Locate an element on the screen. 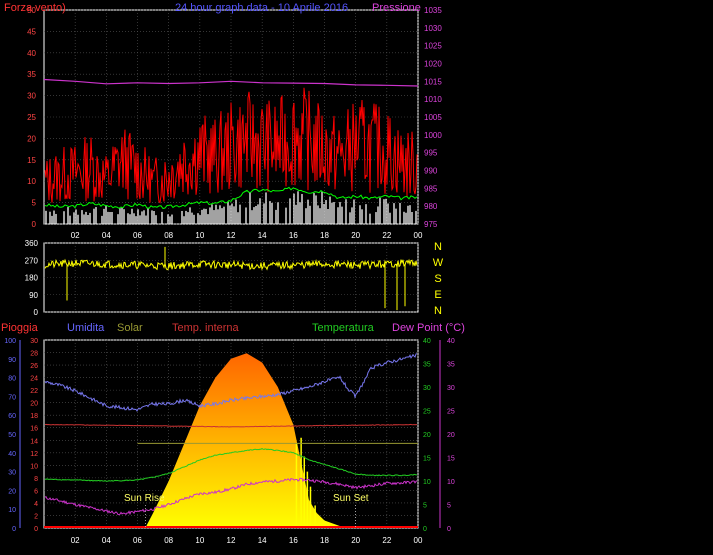 This screenshot has width=713, height=555. time-tick-label: 02 is located at coordinates (75, 235).